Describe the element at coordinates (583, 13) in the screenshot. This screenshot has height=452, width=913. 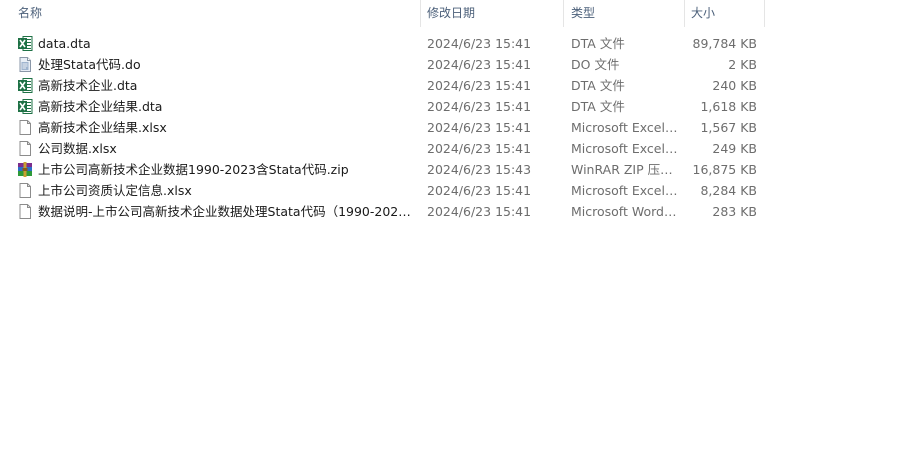
I see `column-header-type-label: 类型` at that location.